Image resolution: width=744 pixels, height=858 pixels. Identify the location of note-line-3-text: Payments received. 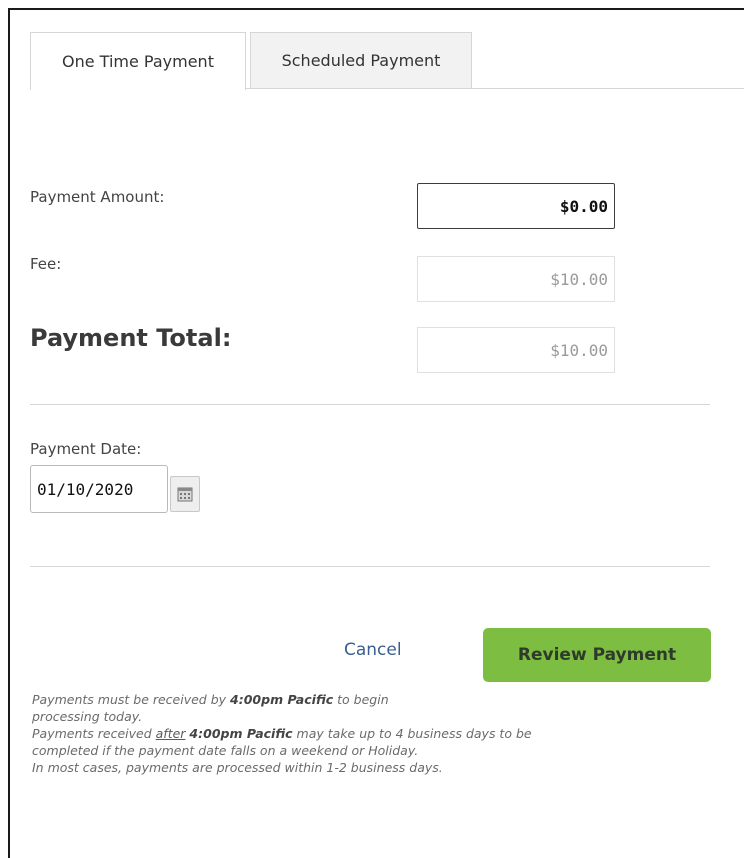
(94, 733).